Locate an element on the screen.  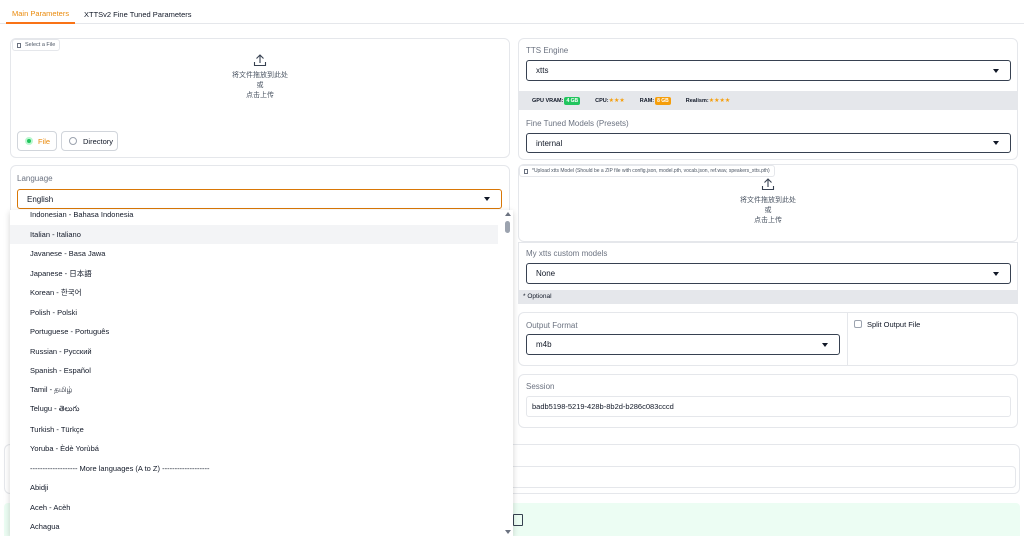
upload-drop-zone: 将文件拖放到此处 或 点击上传 is located at coordinates (260, 80).